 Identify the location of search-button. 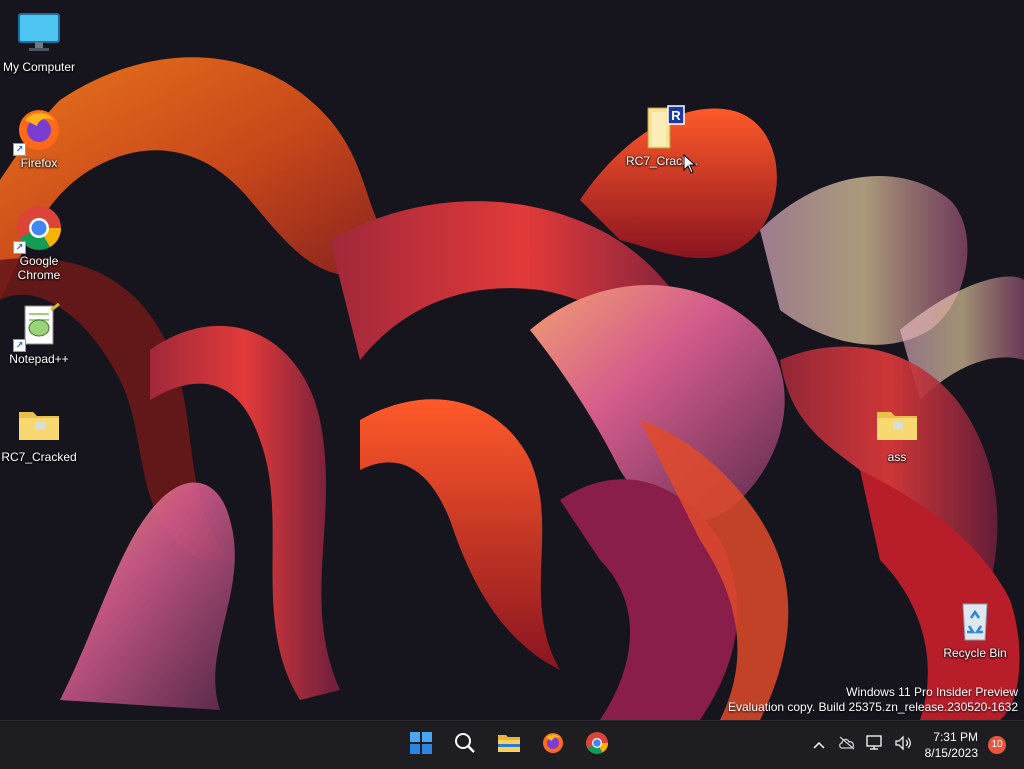
(465, 745).